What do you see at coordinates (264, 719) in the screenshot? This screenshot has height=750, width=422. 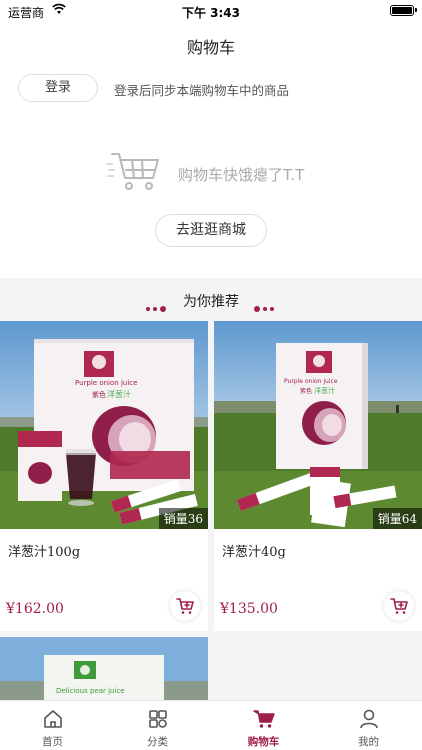 I see `cart-icon` at bounding box center [264, 719].